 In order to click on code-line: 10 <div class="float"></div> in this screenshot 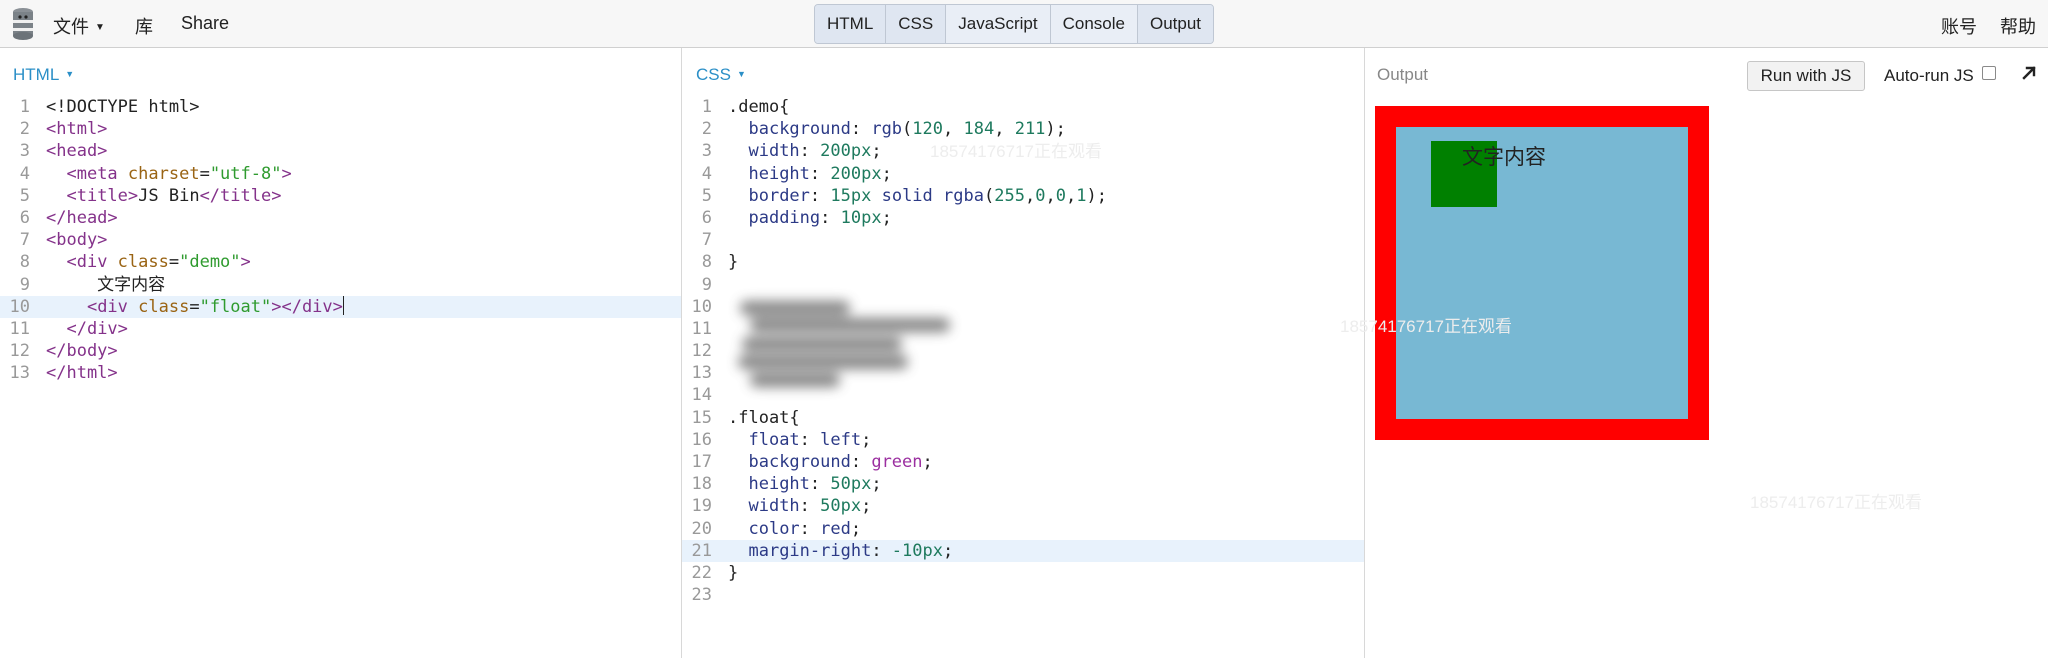, I will do `click(340, 306)`.